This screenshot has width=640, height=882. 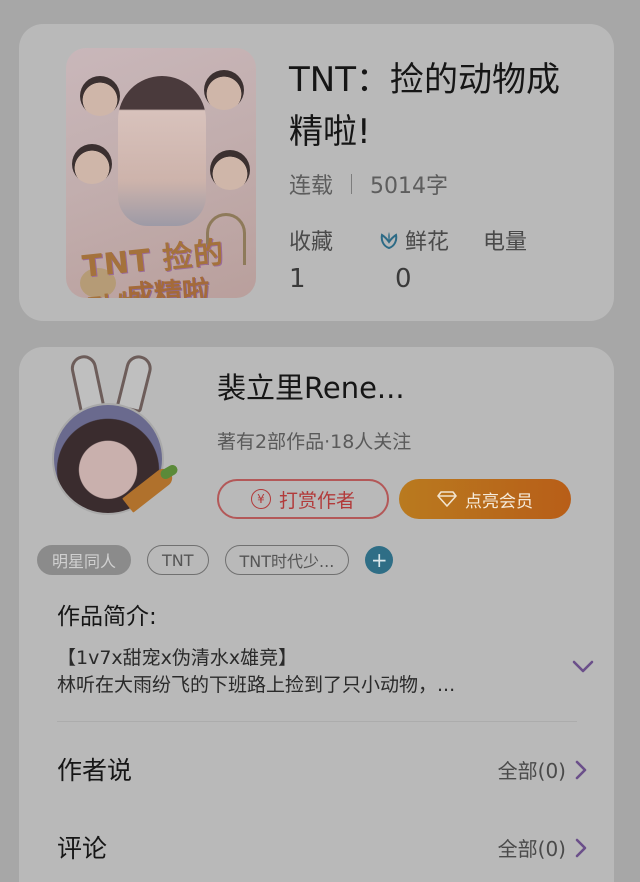 I want to click on stat-favorites-label: 收藏, so click(x=311, y=240).